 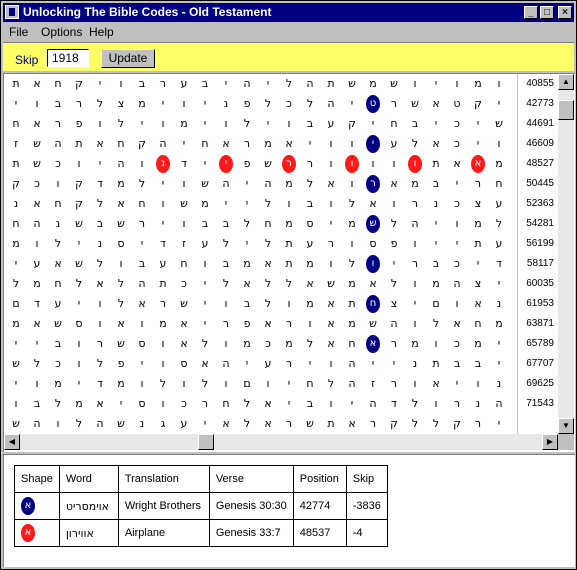 I want to click on grid-letter: פ, so click(x=394, y=244).